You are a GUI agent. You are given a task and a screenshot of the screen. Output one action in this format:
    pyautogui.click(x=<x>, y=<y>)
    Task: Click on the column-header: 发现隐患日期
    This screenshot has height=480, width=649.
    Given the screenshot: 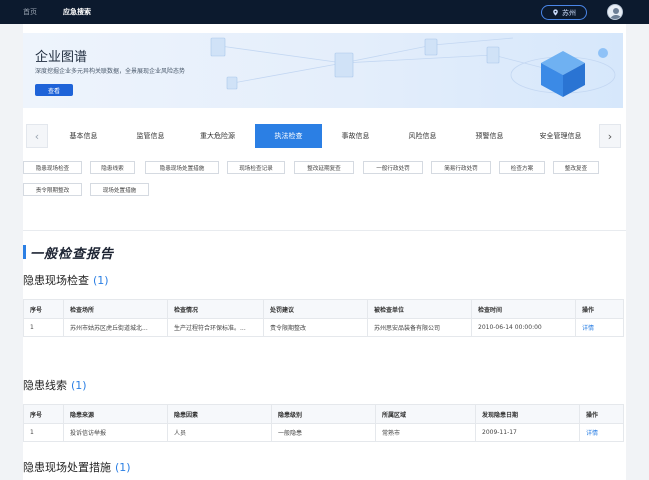 What is the action you would take?
    pyautogui.click(x=527, y=414)
    